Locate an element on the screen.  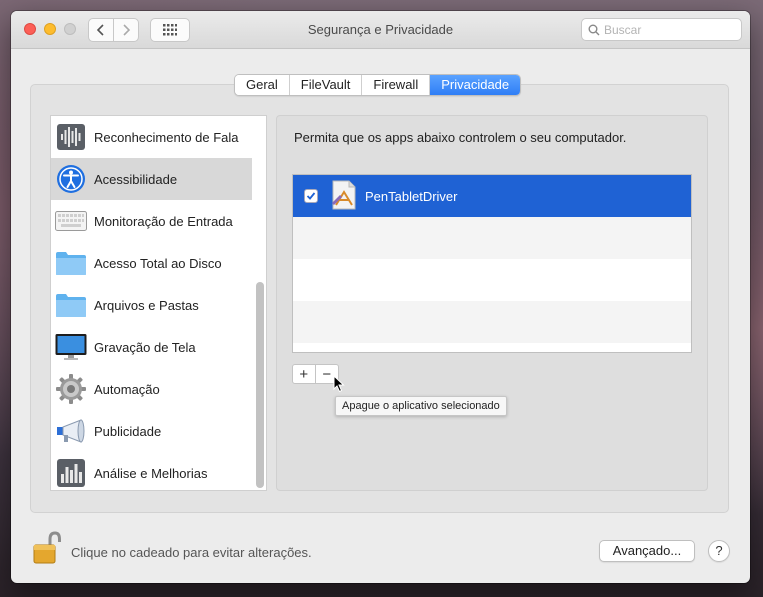
app-enabled-checkbox is located at coordinates (311, 196).